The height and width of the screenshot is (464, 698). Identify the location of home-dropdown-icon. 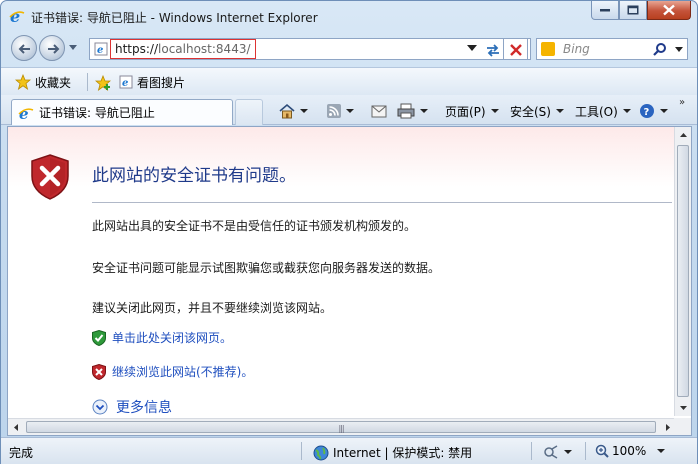
(304, 111).